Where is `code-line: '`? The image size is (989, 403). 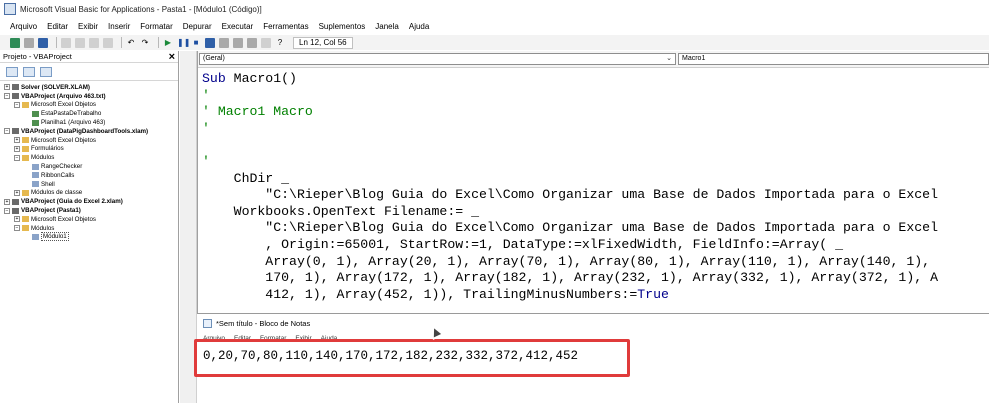 code-line: ' is located at coordinates (595, 129).